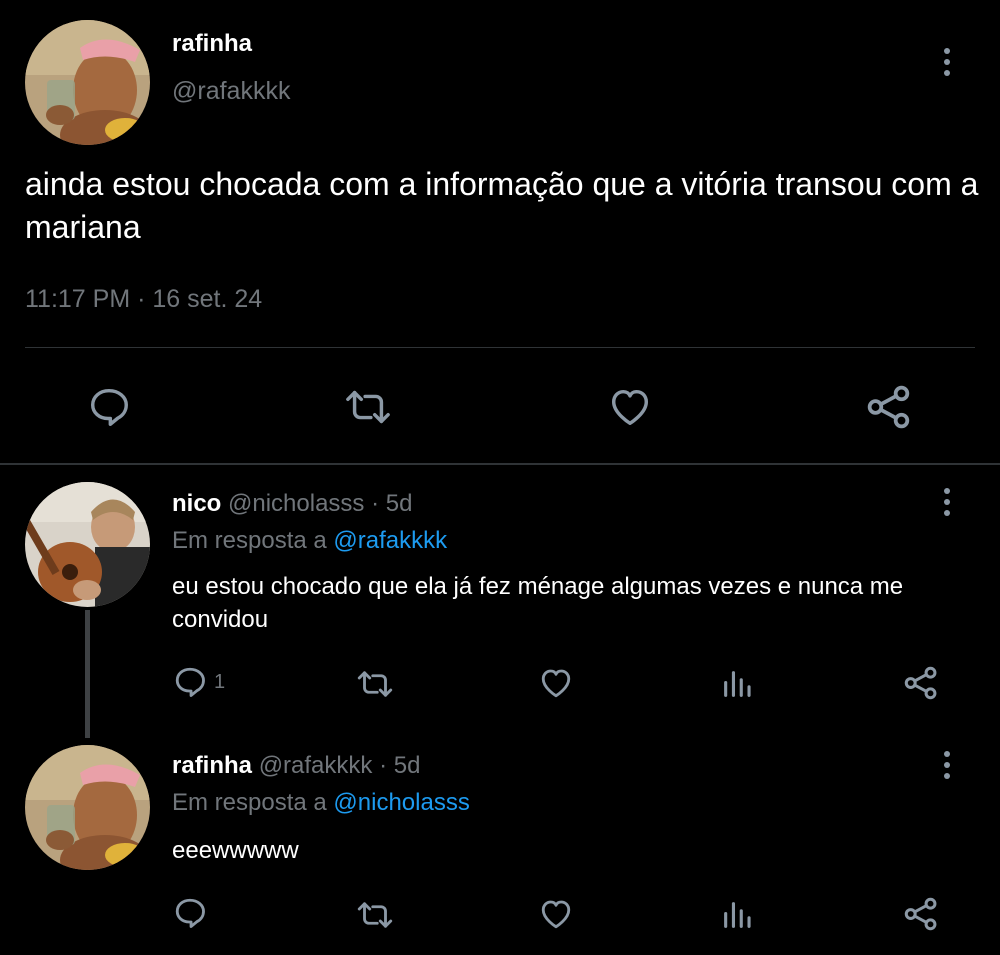  I want to click on reply-header: rafinha @rafakkkk · 5d, so click(296, 766).